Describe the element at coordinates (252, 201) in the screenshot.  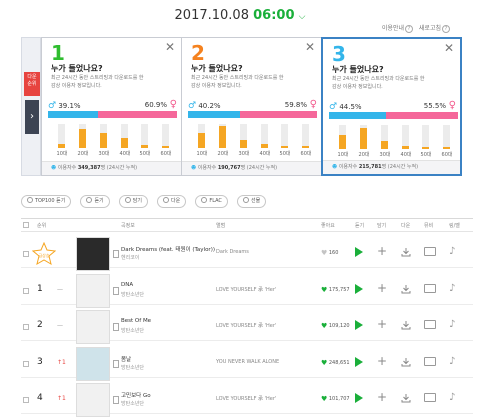
I see `gift-button: 선물` at that location.